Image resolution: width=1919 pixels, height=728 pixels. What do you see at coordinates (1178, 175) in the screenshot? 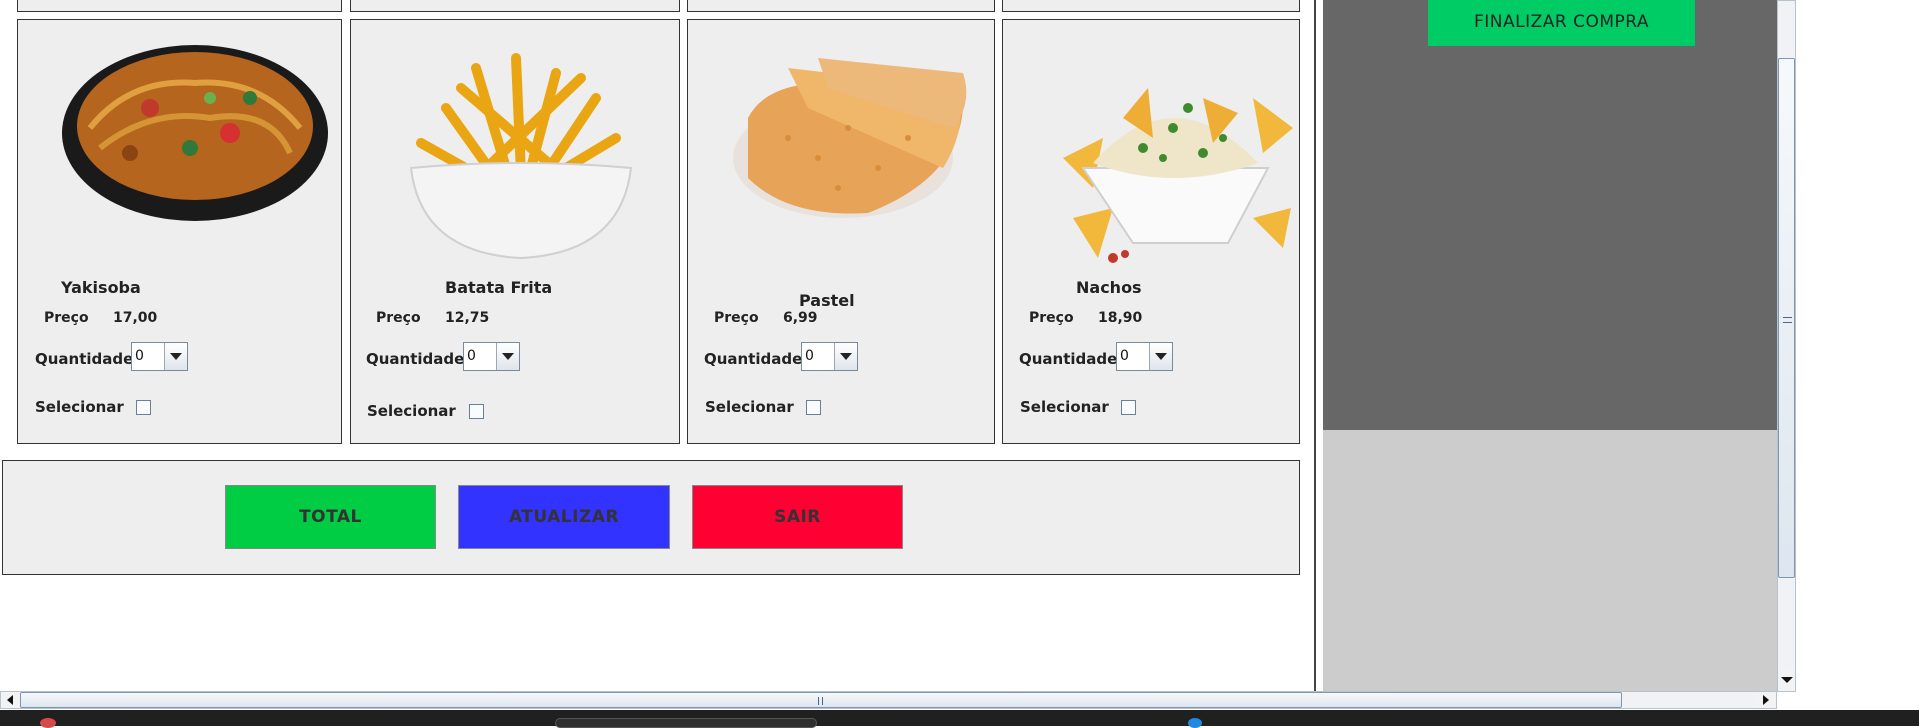
I see `nachos-image` at bounding box center [1178, 175].